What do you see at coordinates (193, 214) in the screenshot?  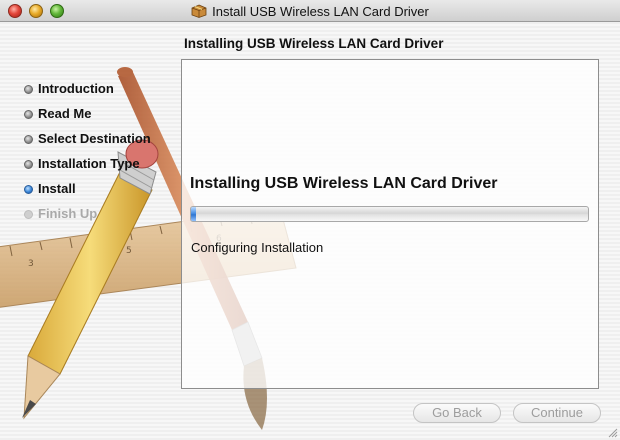 I see `progress-fill` at bounding box center [193, 214].